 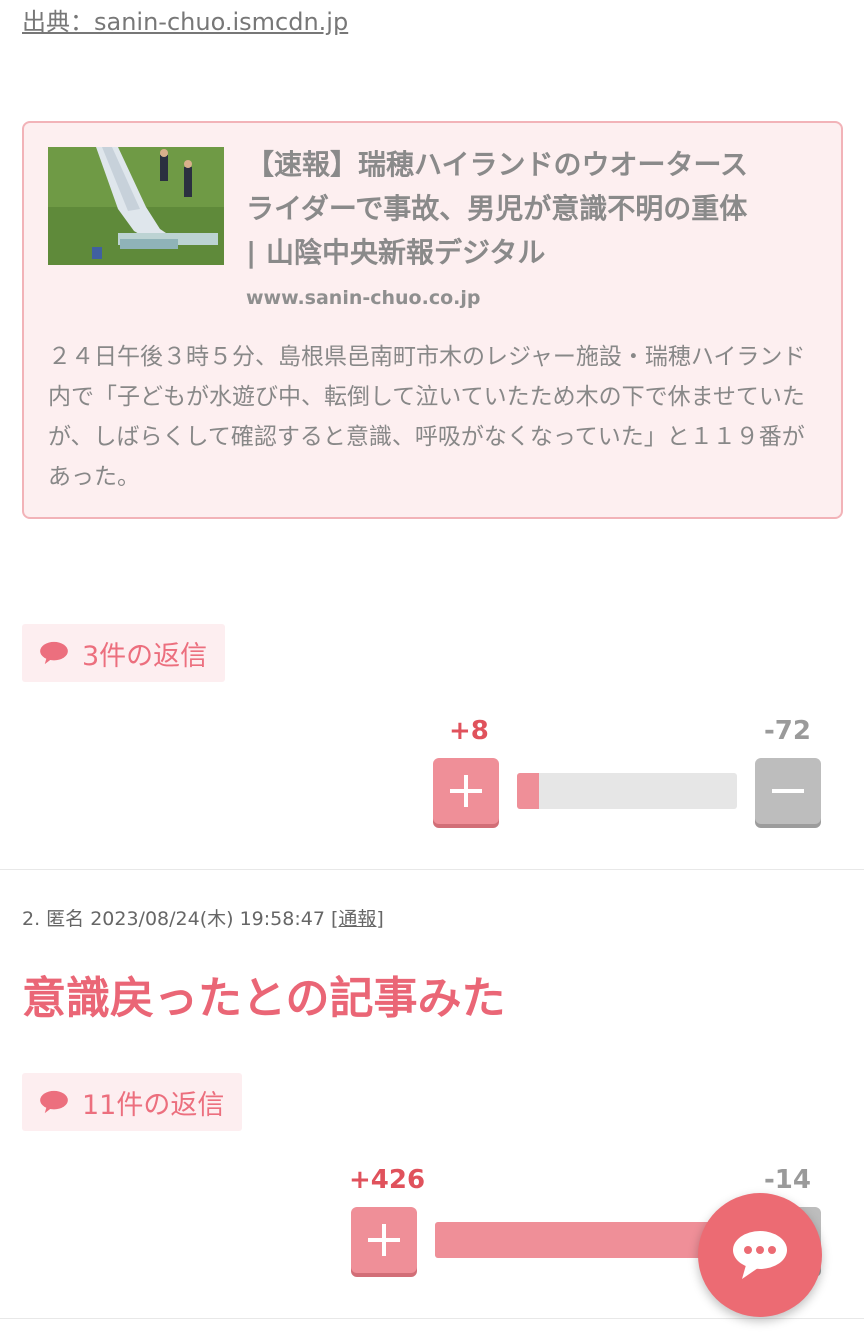 I want to click on replies-label: 3件の返信, so click(x=145, y=656).